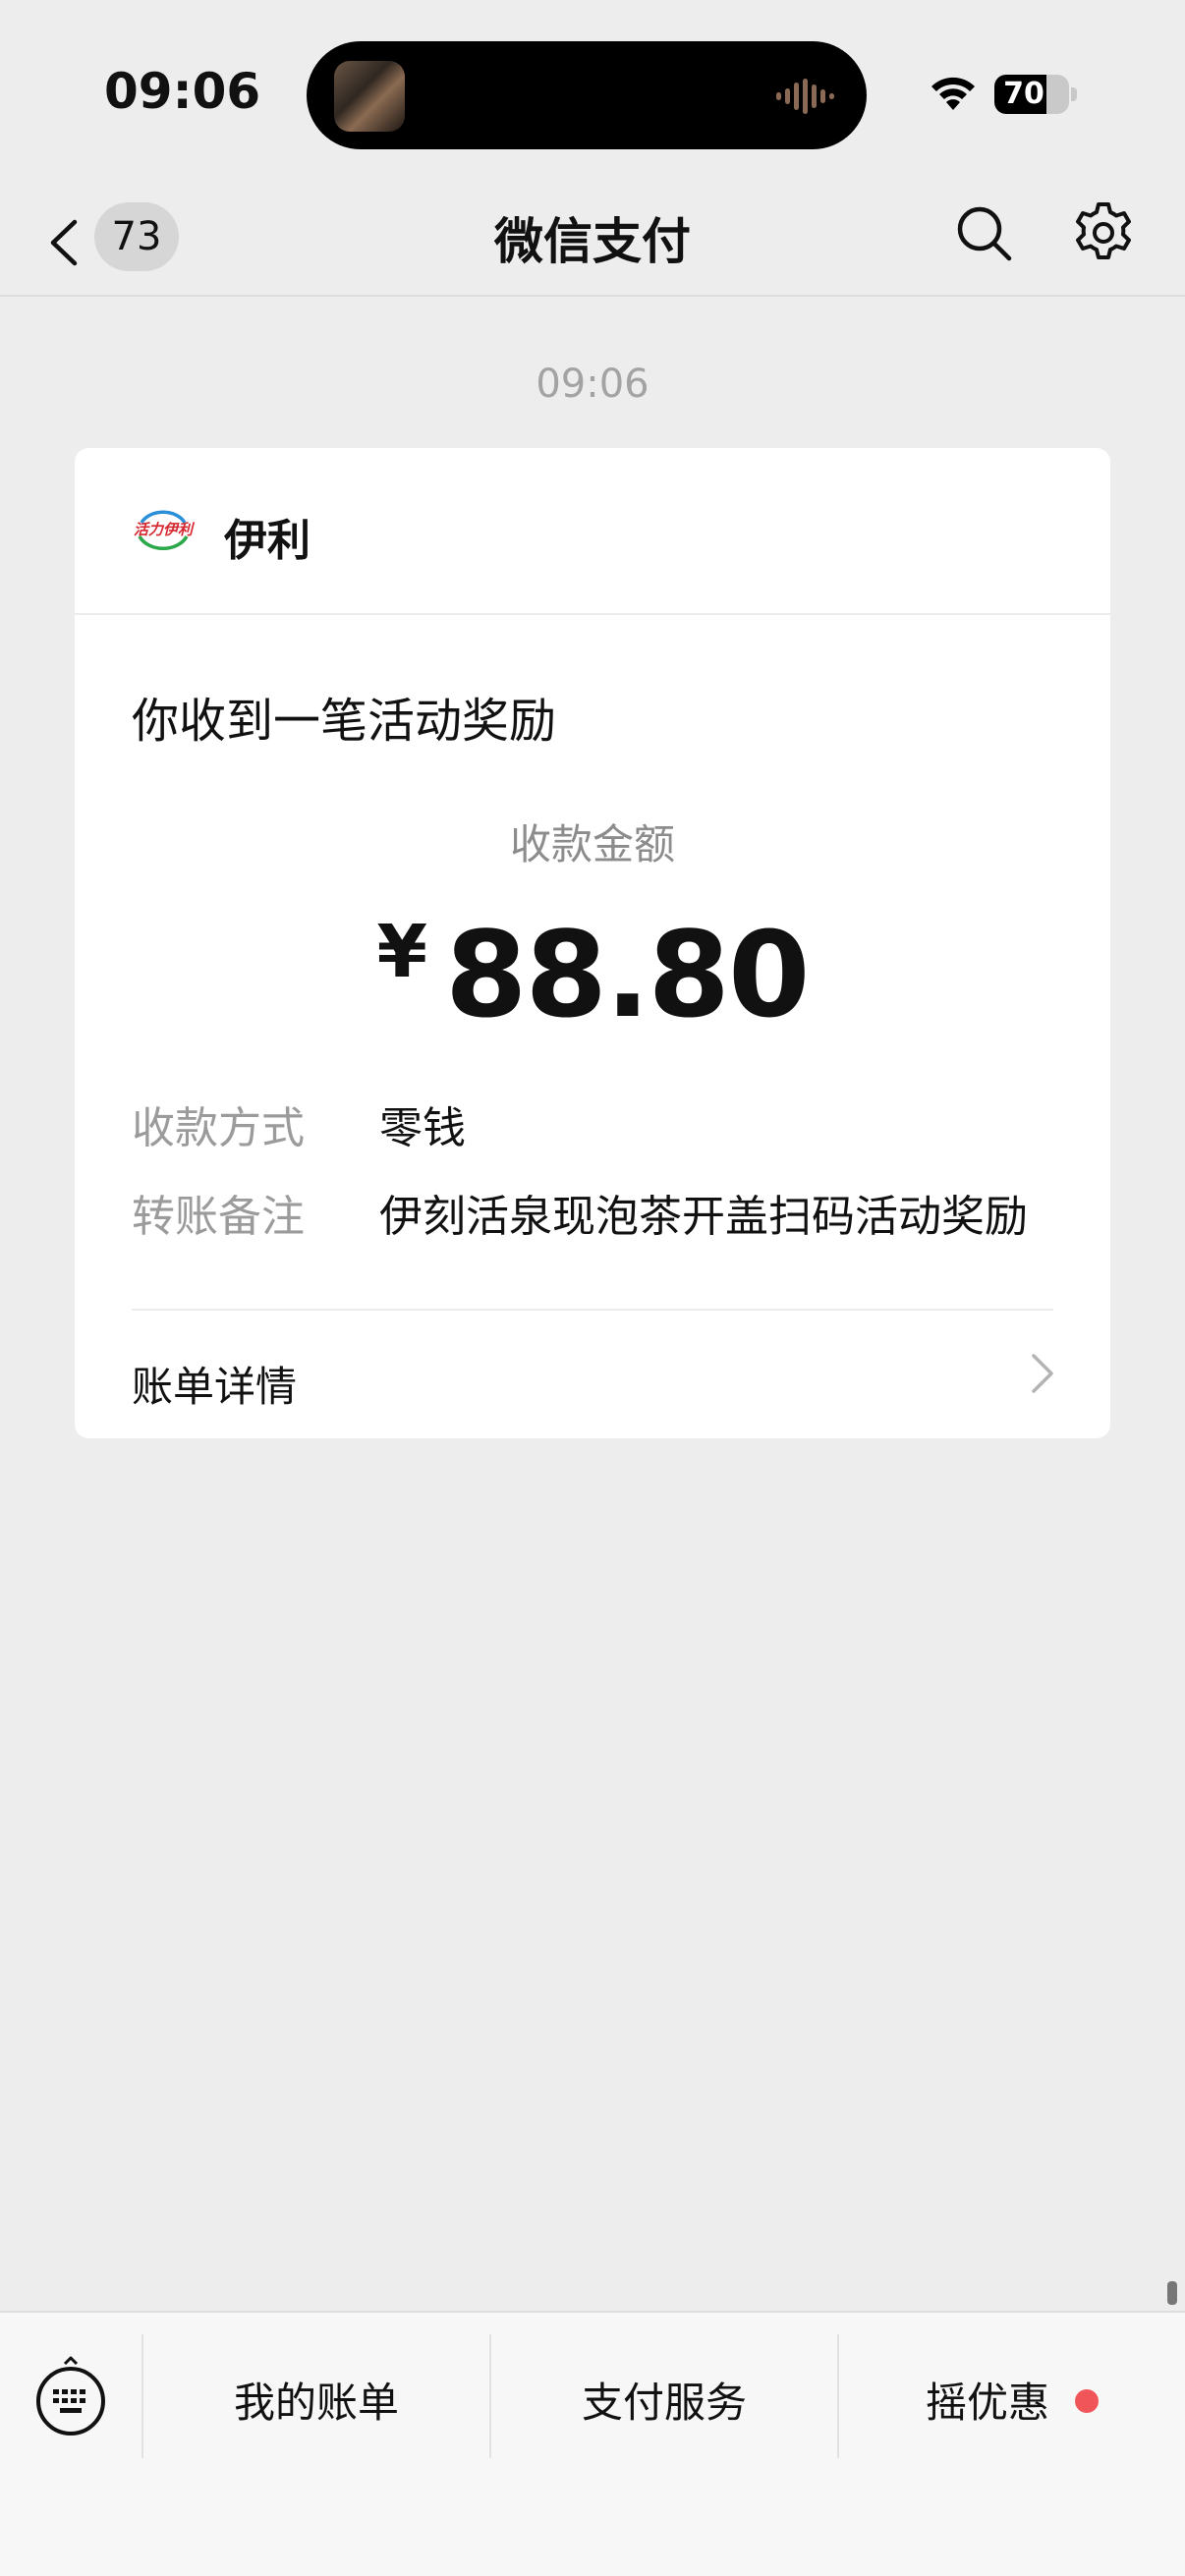  I want to click on message-timestamp: 09:06, so click(592, 384).